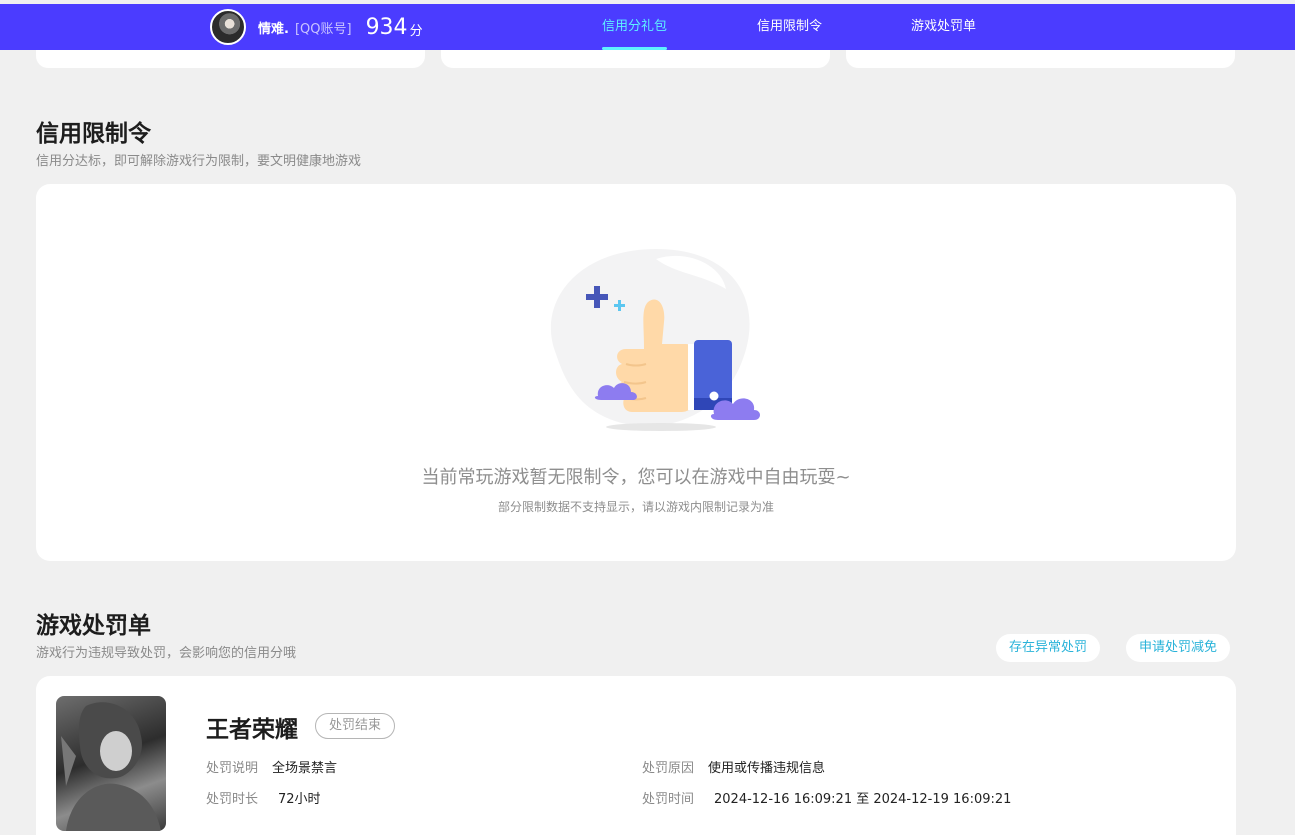 Image resolution: width=1295 pixels, height=835 pixels. I want to click on avatar, so click(228, 27).